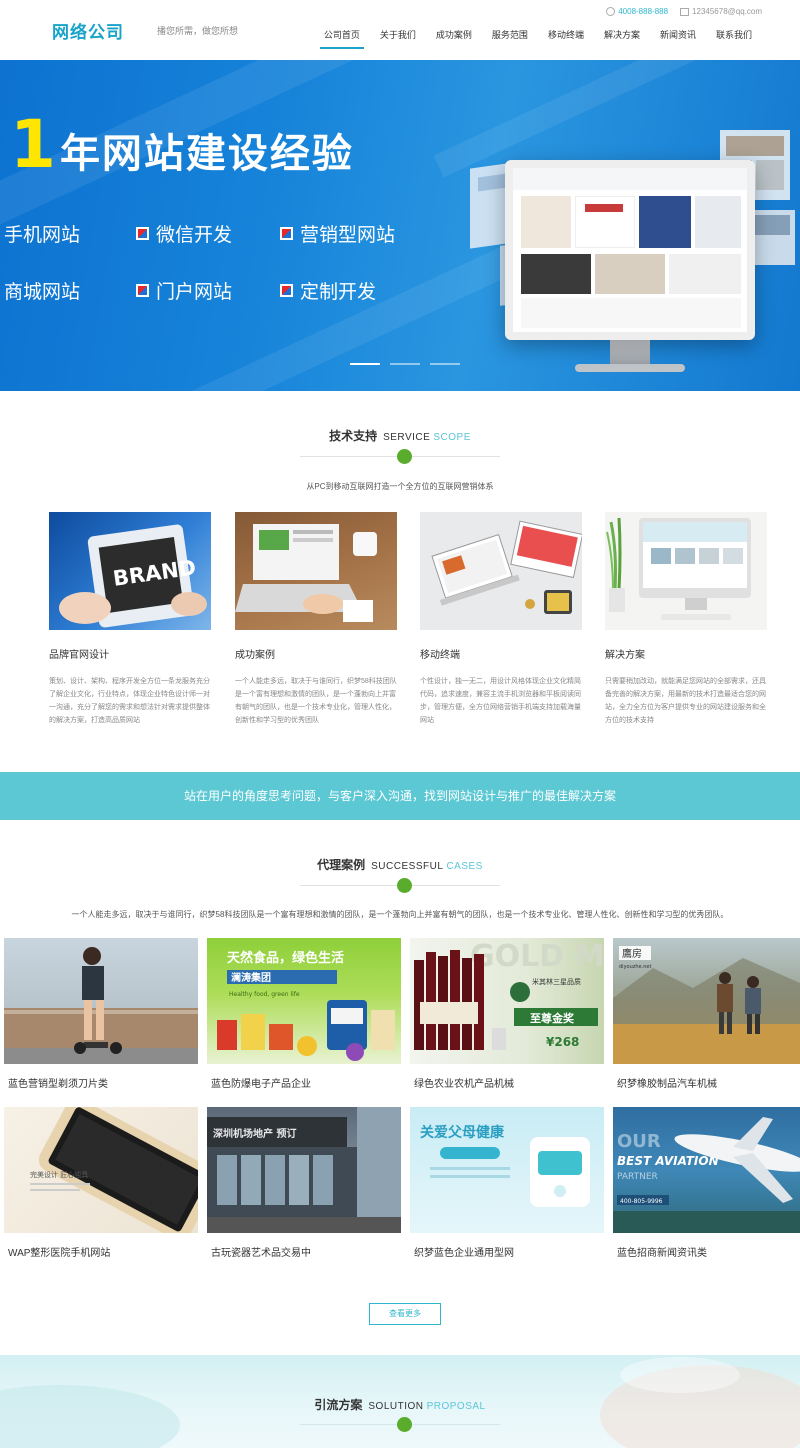 This screenshot has width=800, height=1448. What do you see at coordinates (184, 233) in the screenshot?
I see `banner-feature: 微信开发` at bounding box center [184, 233].